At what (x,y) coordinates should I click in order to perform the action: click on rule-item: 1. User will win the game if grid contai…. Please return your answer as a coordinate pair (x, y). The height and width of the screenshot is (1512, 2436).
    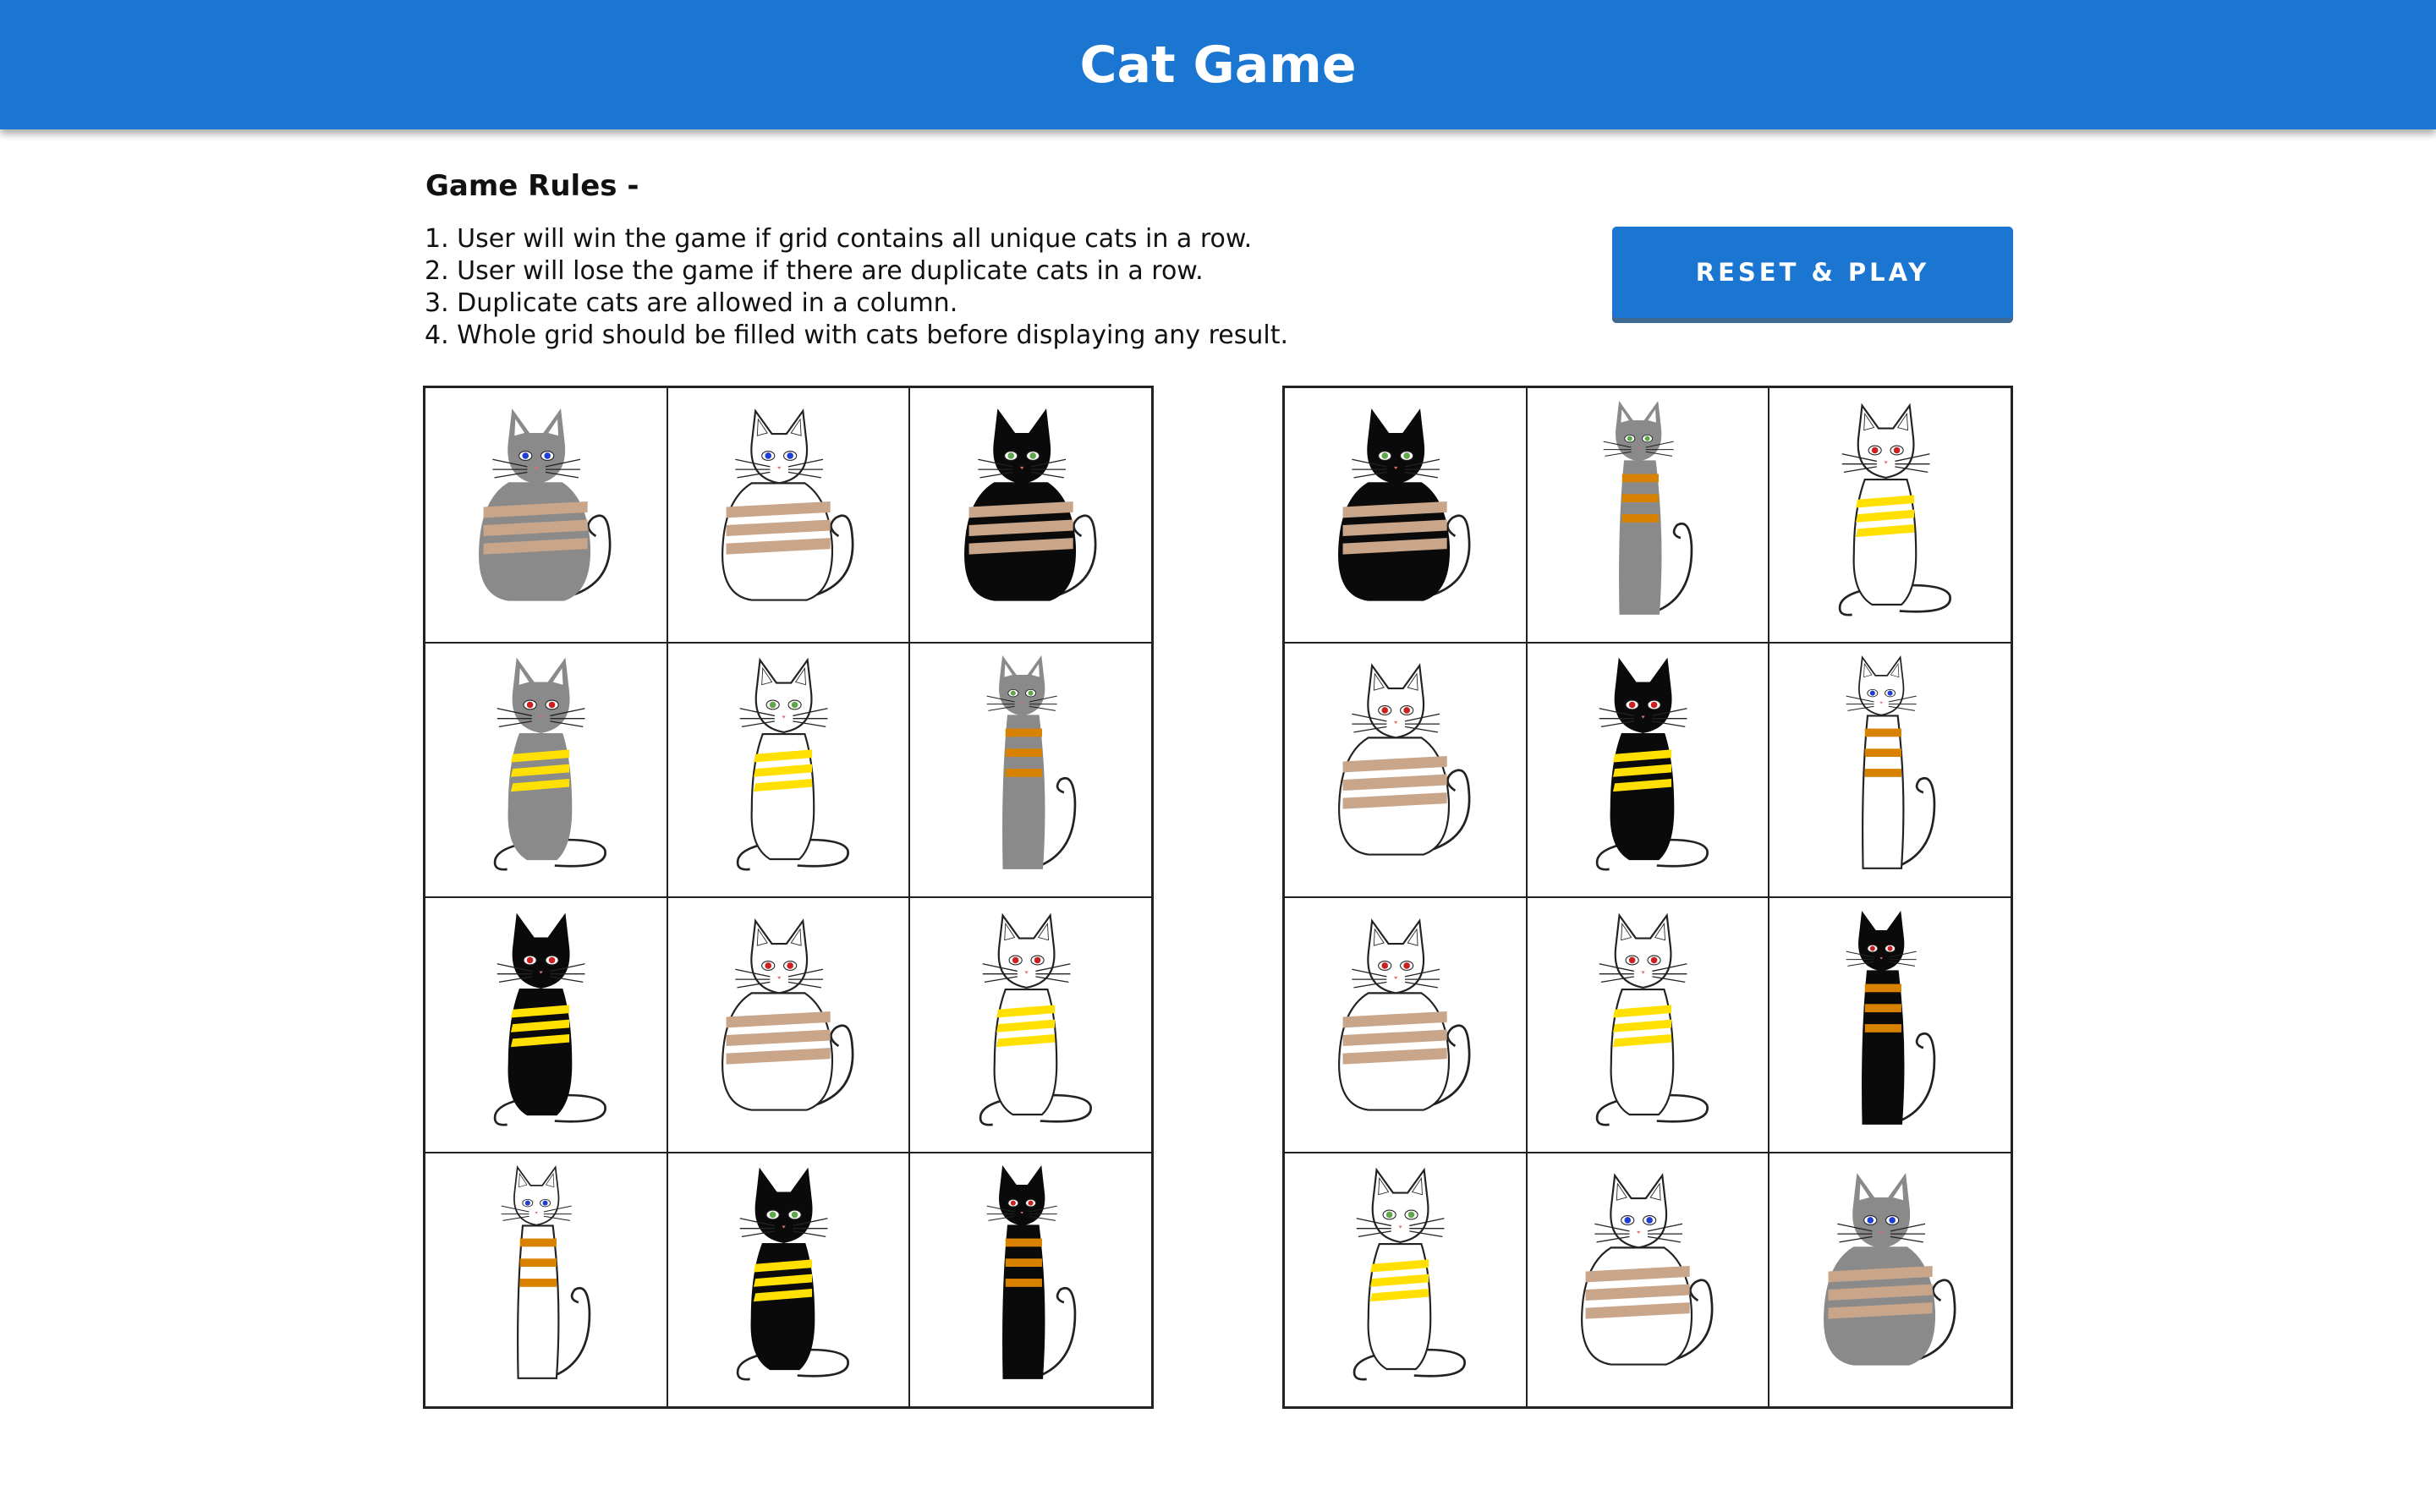
    Looking at the image, I should click on (839, 239).